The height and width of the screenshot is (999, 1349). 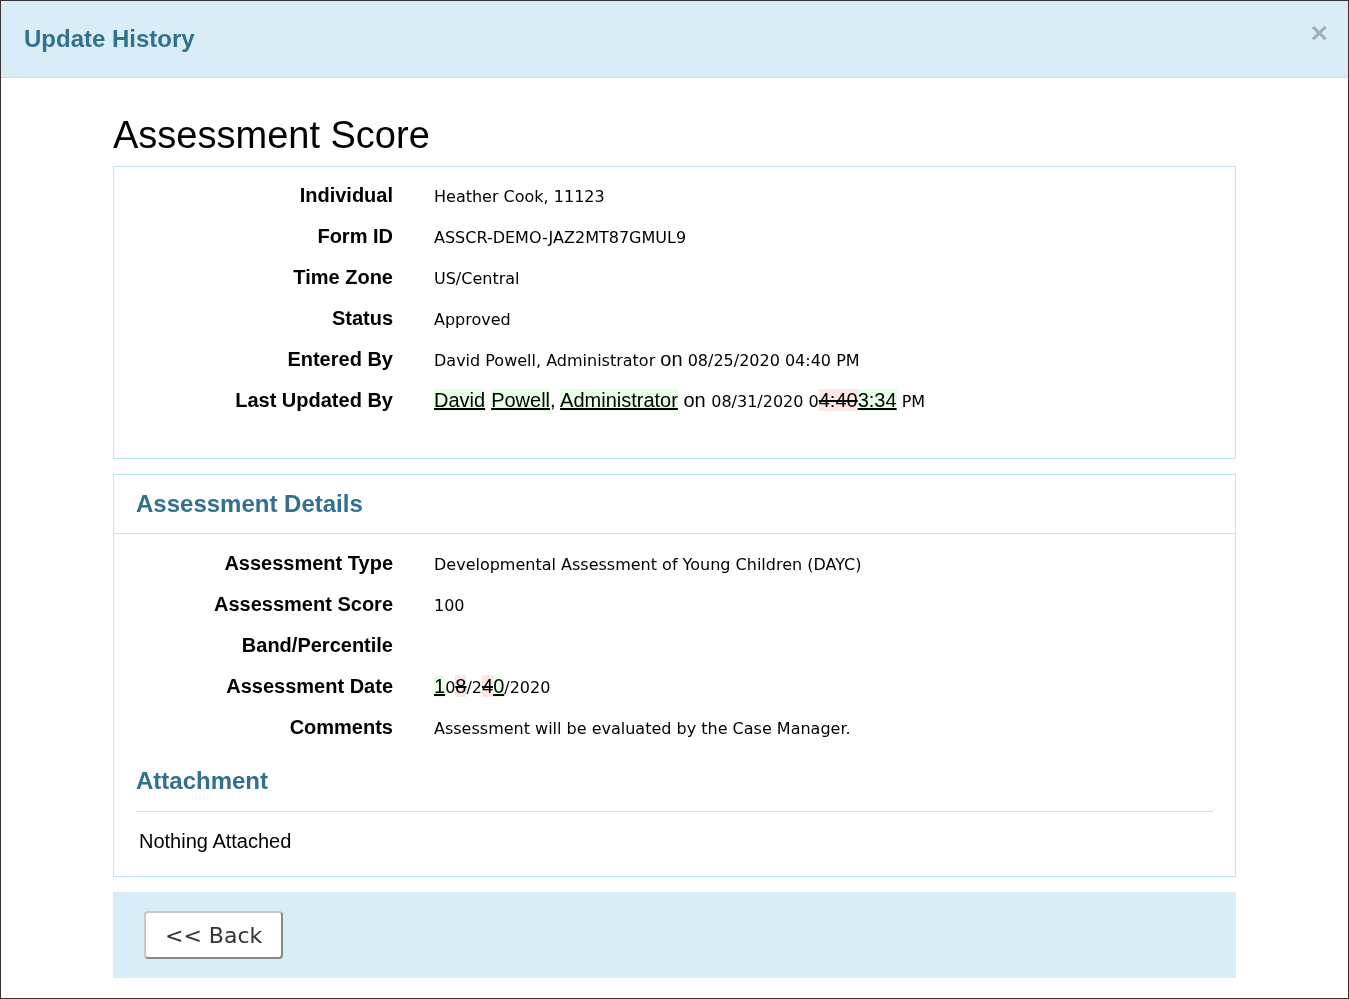 I want to click on field-label: Individual, so click(x=345, y=195).